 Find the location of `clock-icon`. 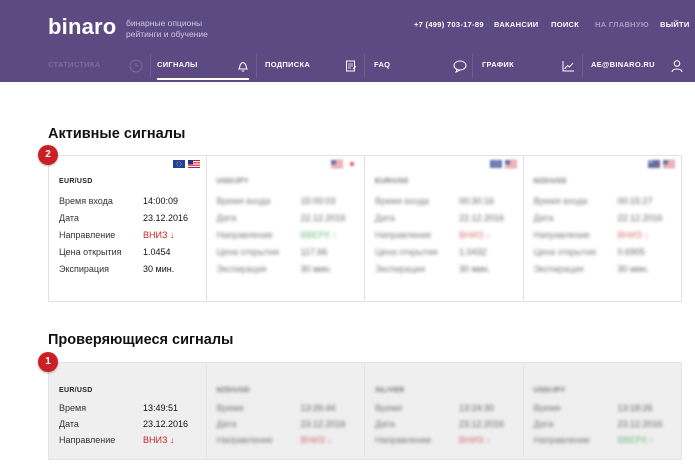

clock-icon is located at coordinates (136, 66).